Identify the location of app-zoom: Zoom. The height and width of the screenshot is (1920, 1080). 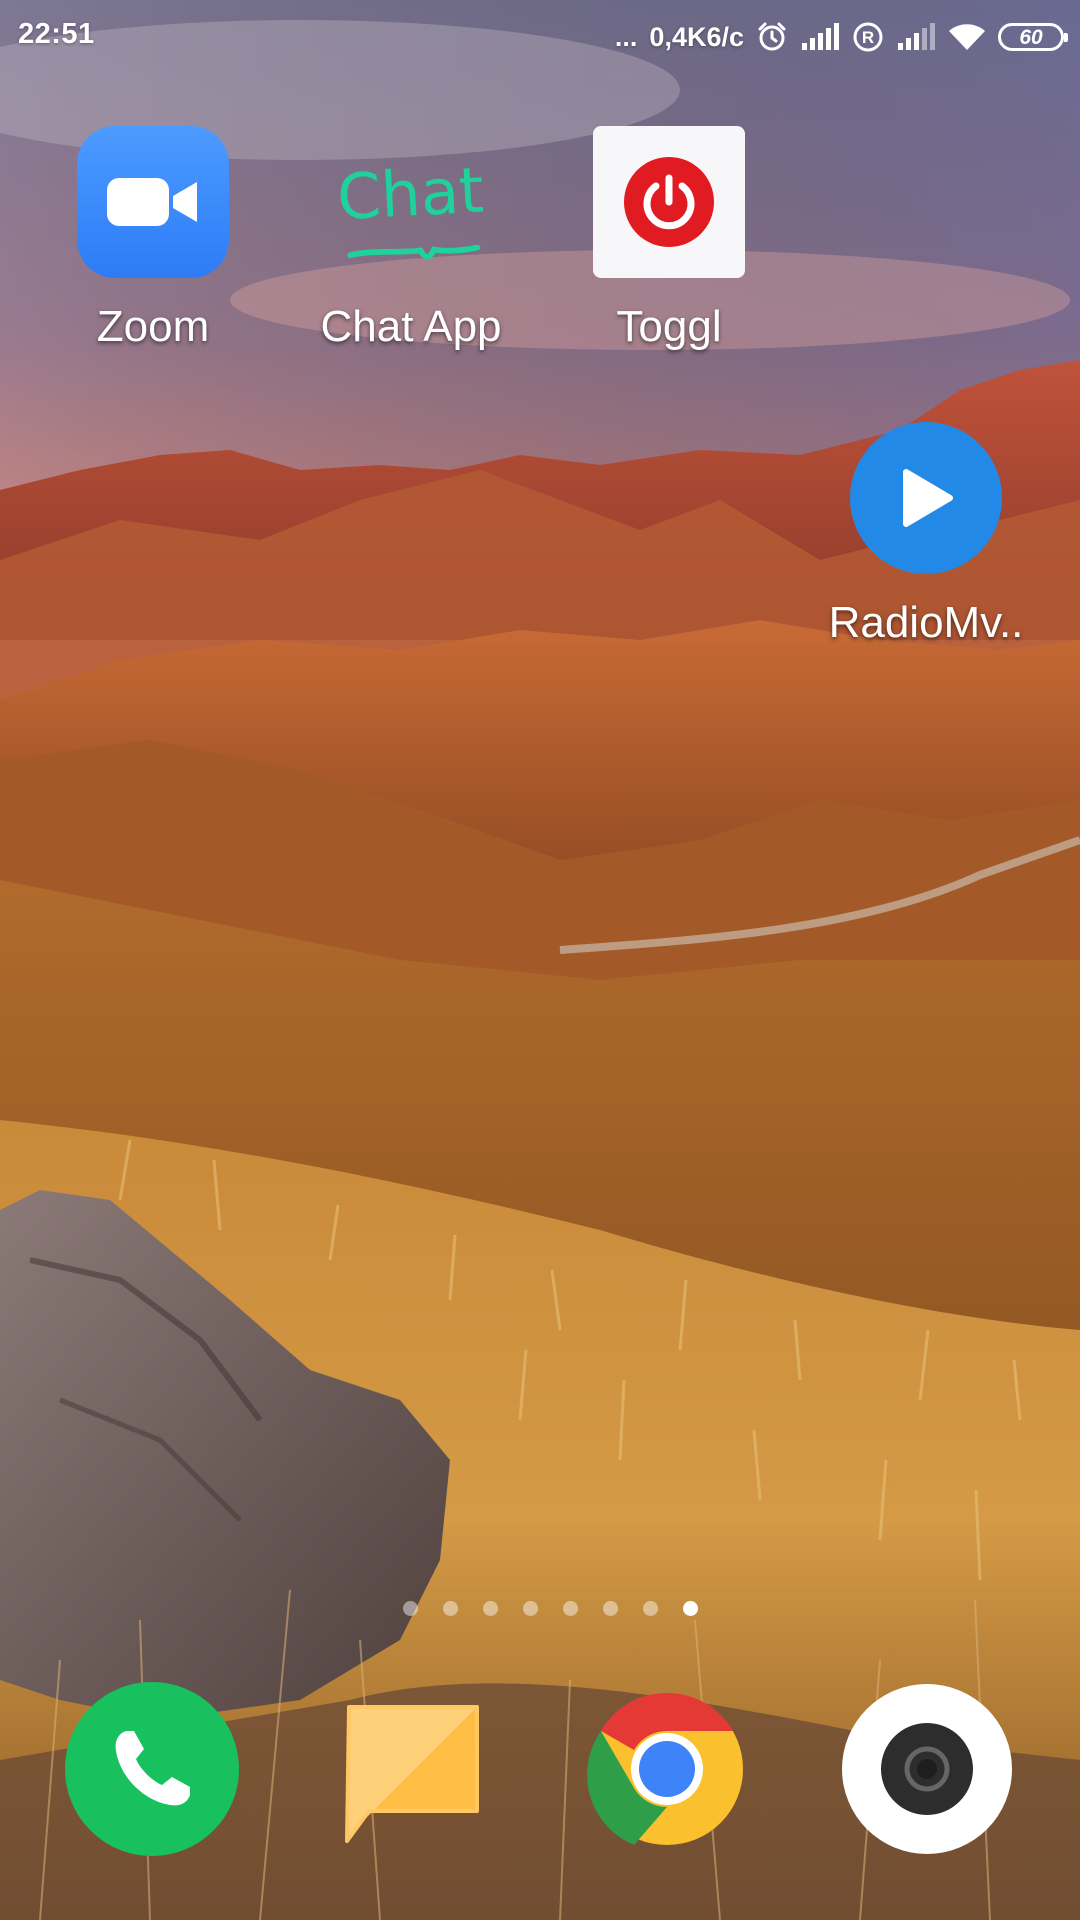
(153, 239).